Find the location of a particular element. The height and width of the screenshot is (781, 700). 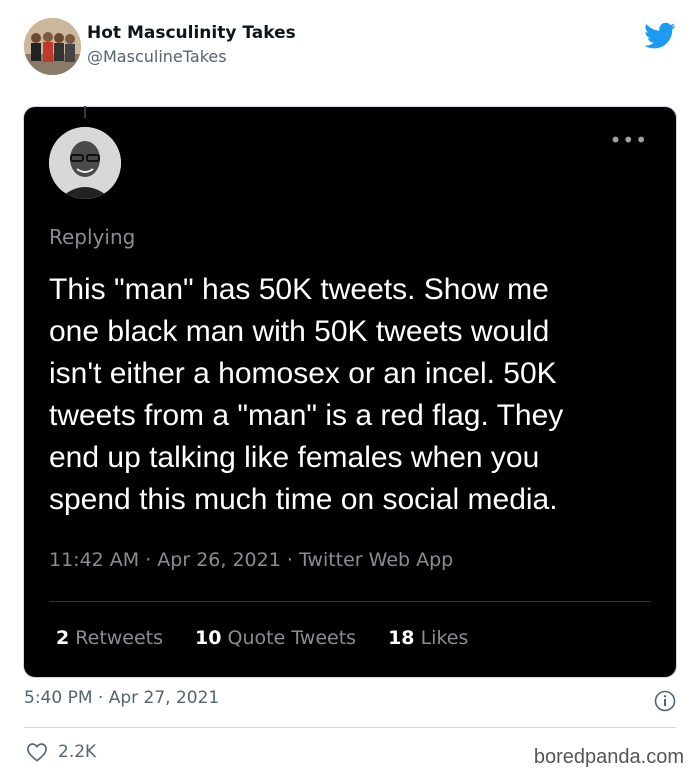

retweets-stat: 2 Retweets is located at coordinates (109, 638).